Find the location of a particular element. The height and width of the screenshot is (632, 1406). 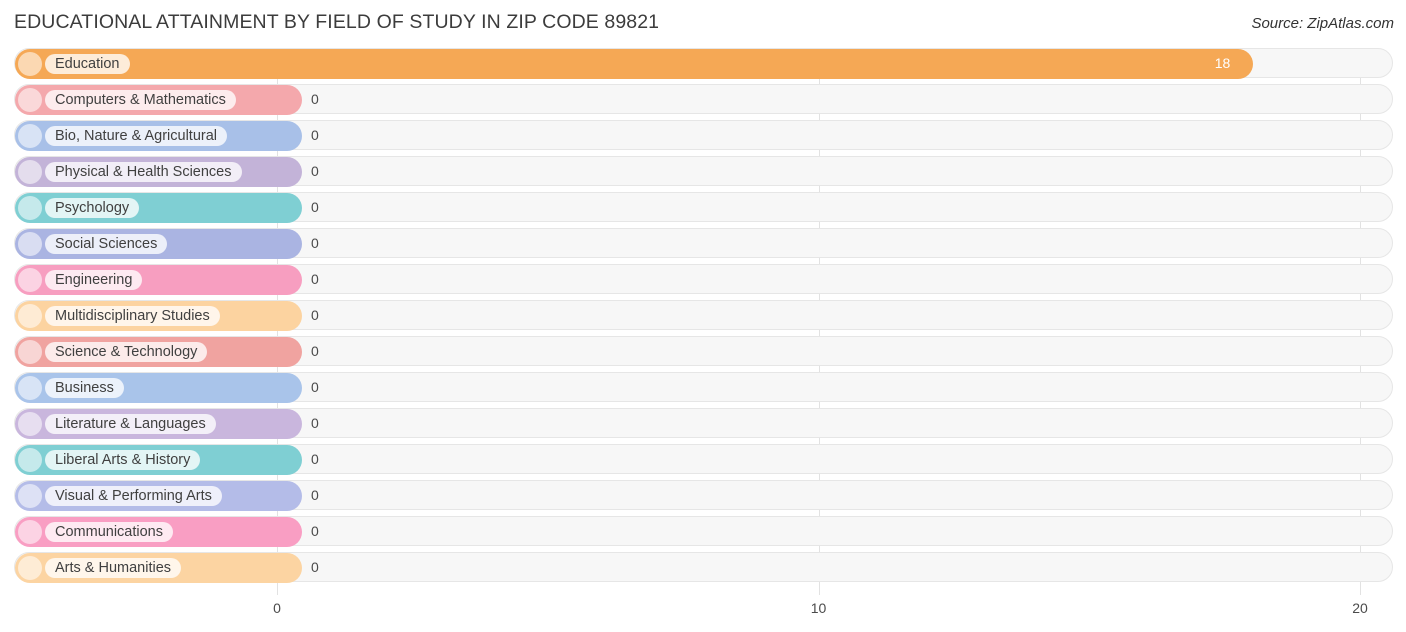

category-label: Psychology is located at coordinates (92, 208).